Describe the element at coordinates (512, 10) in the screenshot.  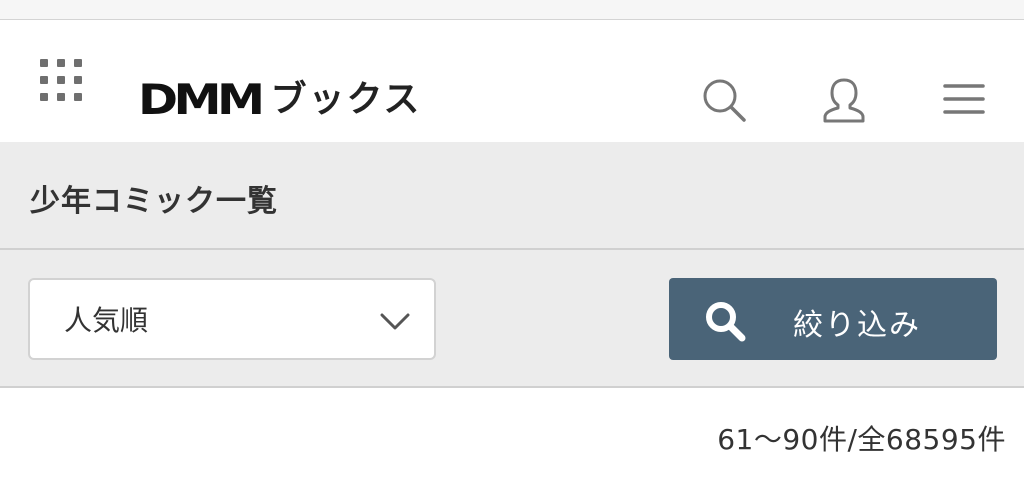
I see `top-strip` at that location.